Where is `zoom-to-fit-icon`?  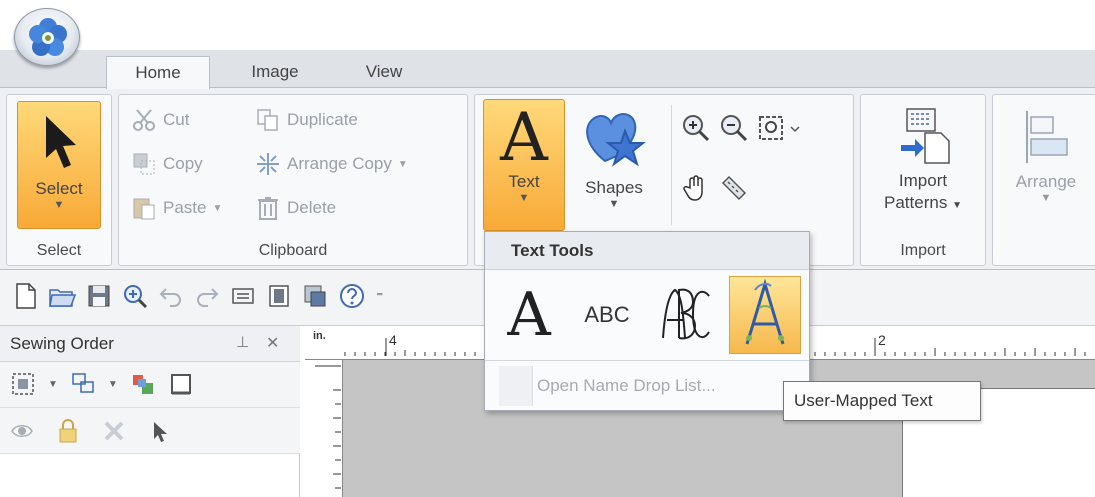
zoom-to-fit-icon is located at coordinates (779, 128).